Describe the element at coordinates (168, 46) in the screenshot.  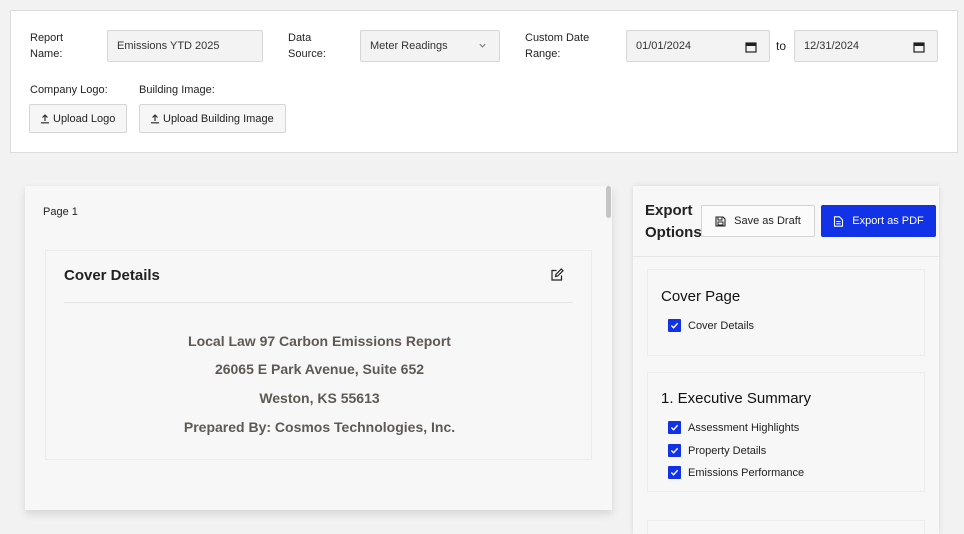
I see `report-name-value: Emissions YTD 2025` at that location.